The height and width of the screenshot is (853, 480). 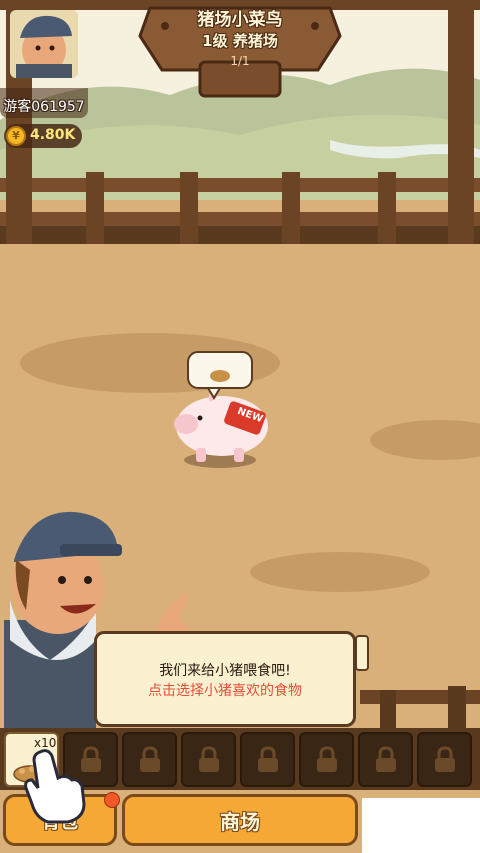 What do you see at coordinates (44, 44) in the screenshot?
I see `avatar` at bounding box center [44, 44].